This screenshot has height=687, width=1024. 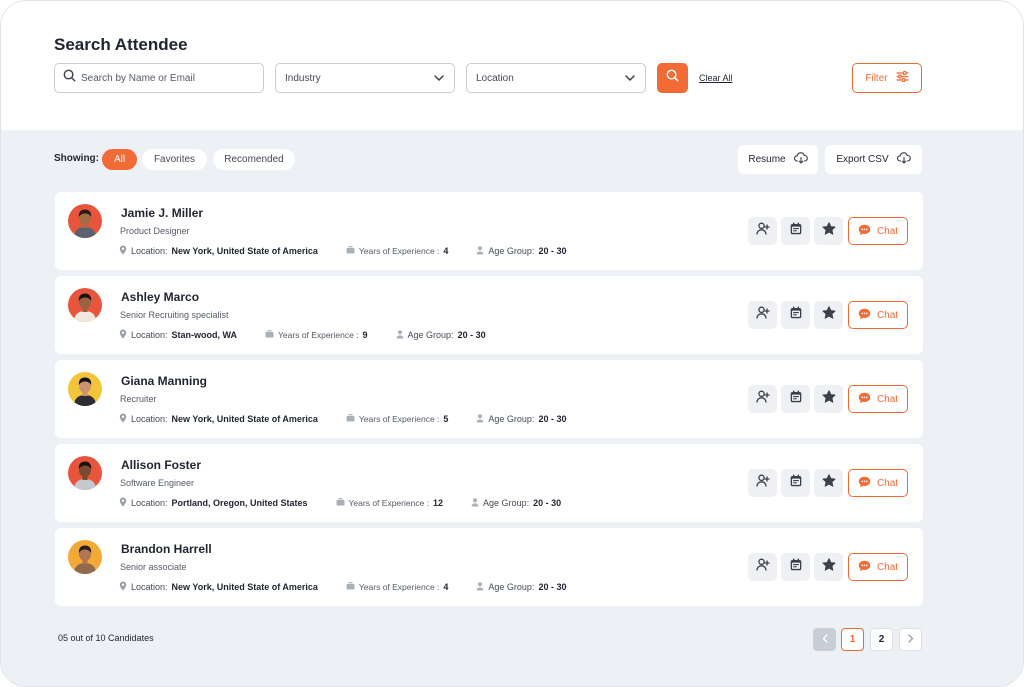 What do you see at coordinates (852, 639) in the screenshot?
I see `pagination-page-1: 1` at bounding box center [852, 639].